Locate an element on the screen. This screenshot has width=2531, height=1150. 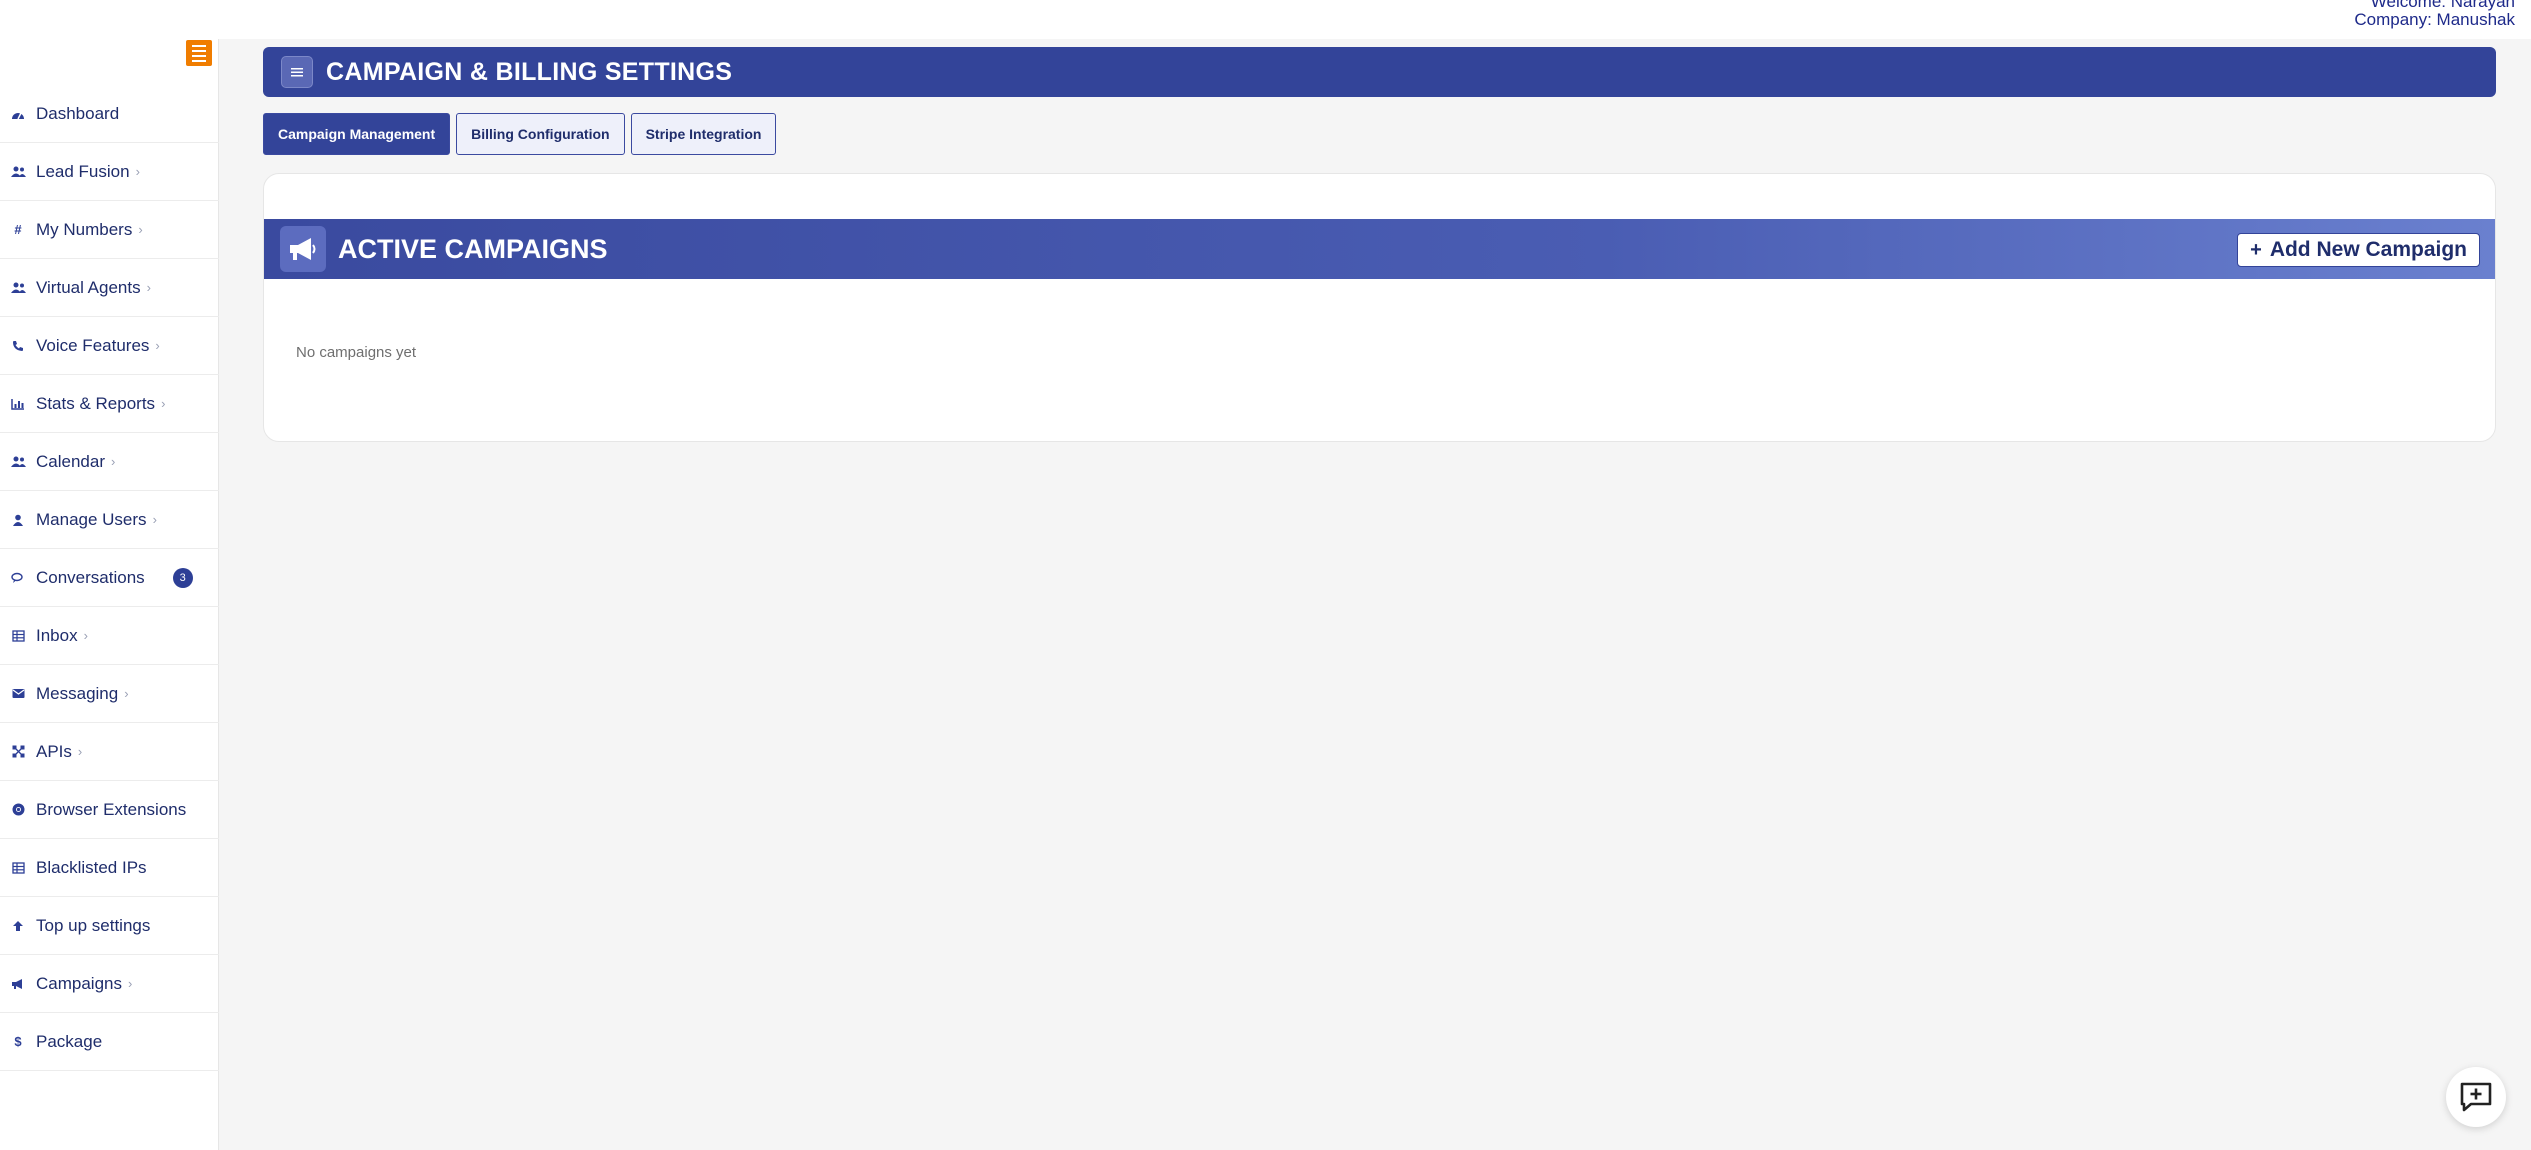
sidebar-item-apis: APIs › is located at coordinates (109, 752).